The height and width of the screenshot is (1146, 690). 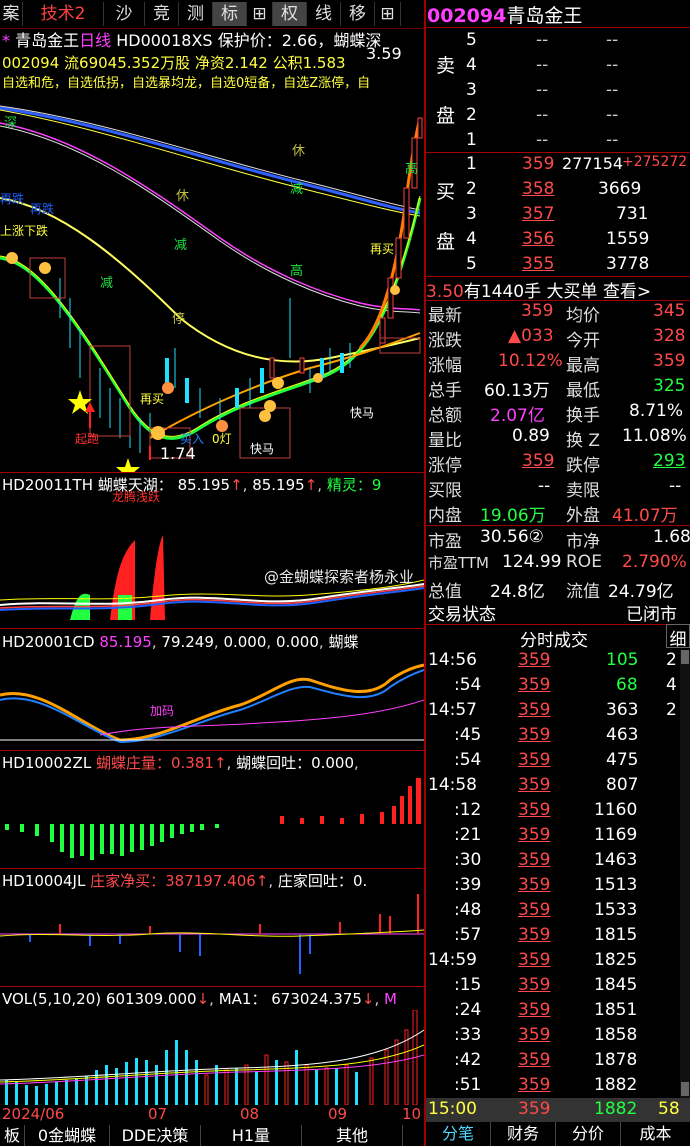 What do you see at coordinates (290, 14) in the screenshot?
I see `toolbar-rights-button: 权` at bounding box center [290, 14].